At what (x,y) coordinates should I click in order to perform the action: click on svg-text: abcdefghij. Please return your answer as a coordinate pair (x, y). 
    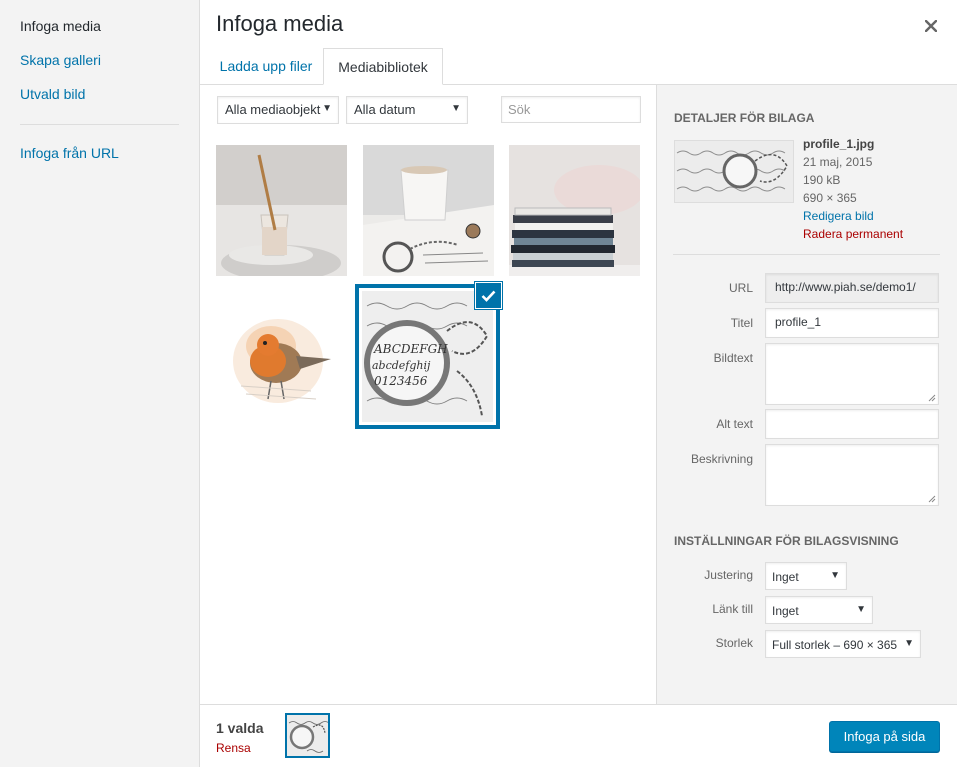
    Looking at the image, I should click on (401, 365).